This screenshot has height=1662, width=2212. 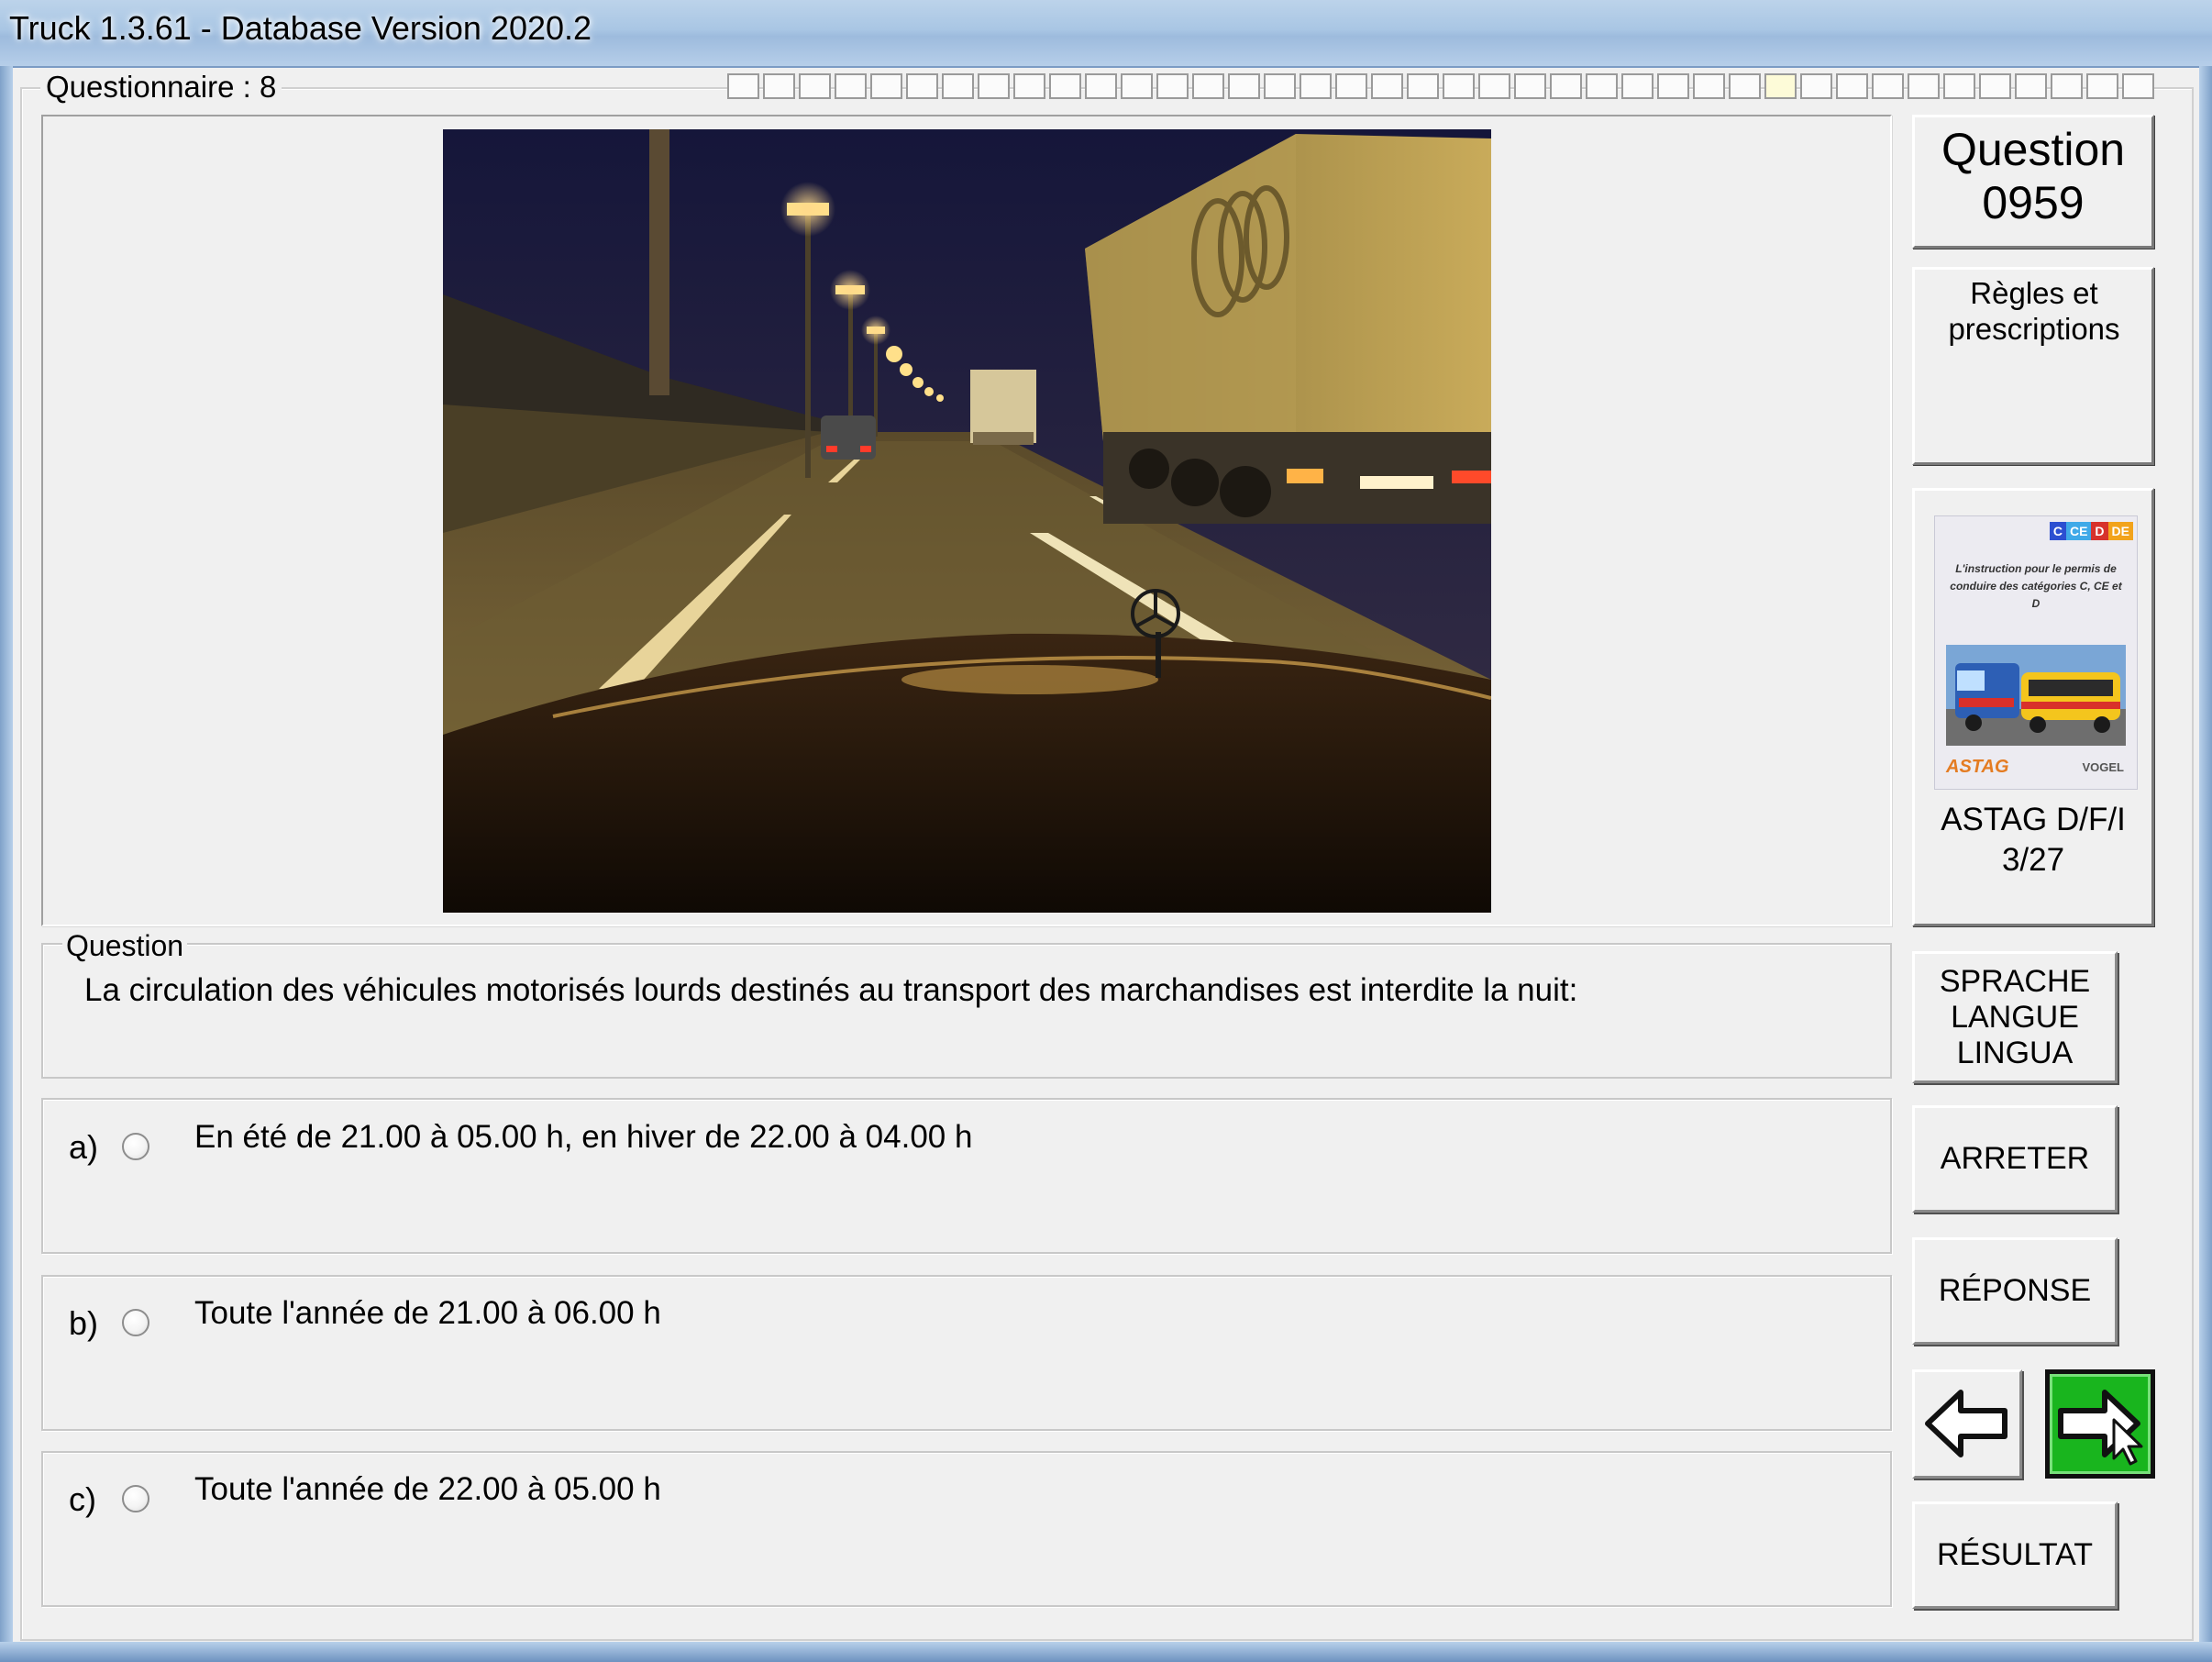 I want to click on previous-question-button, so click(x=1967, y=1424).